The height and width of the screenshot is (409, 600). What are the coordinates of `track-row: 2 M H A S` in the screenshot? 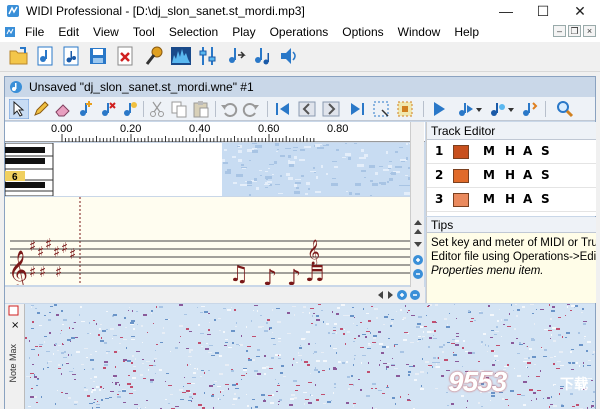 It's located at (511, 176).